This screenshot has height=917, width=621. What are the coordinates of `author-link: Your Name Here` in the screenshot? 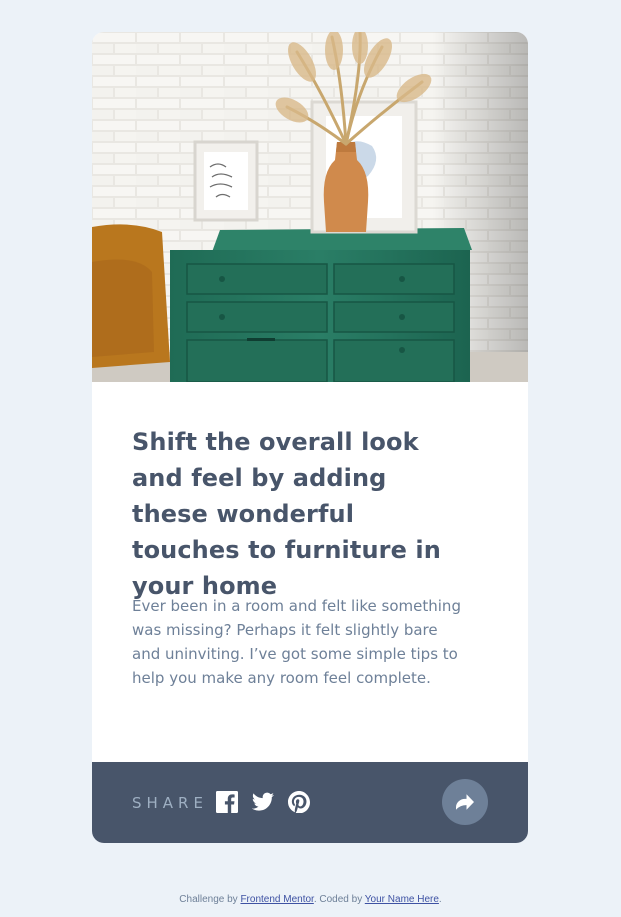 It's located at (402, 899).